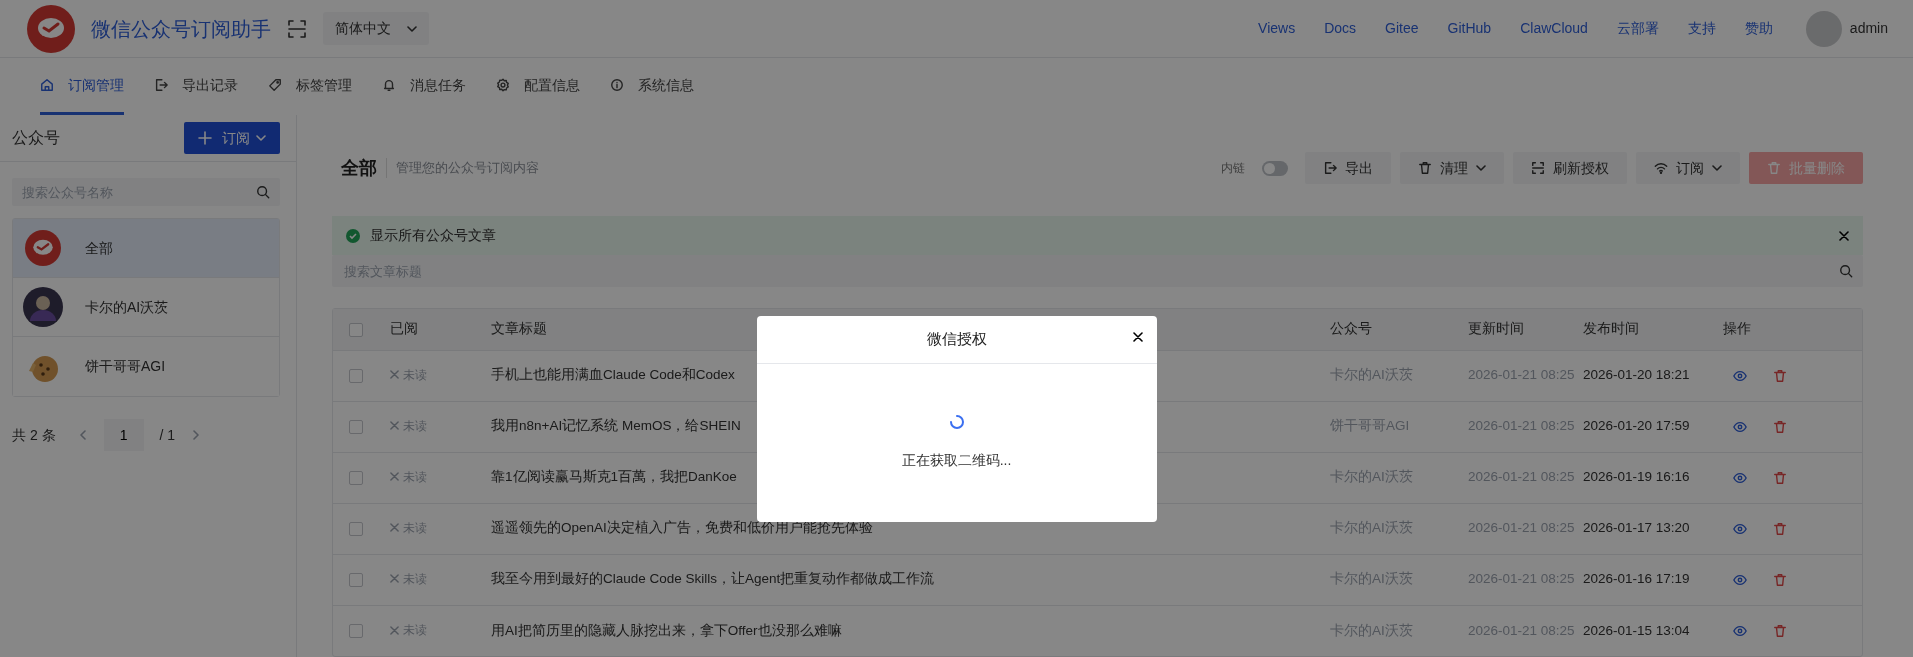  I want to click on account-item: 全部, so click(146, 248).